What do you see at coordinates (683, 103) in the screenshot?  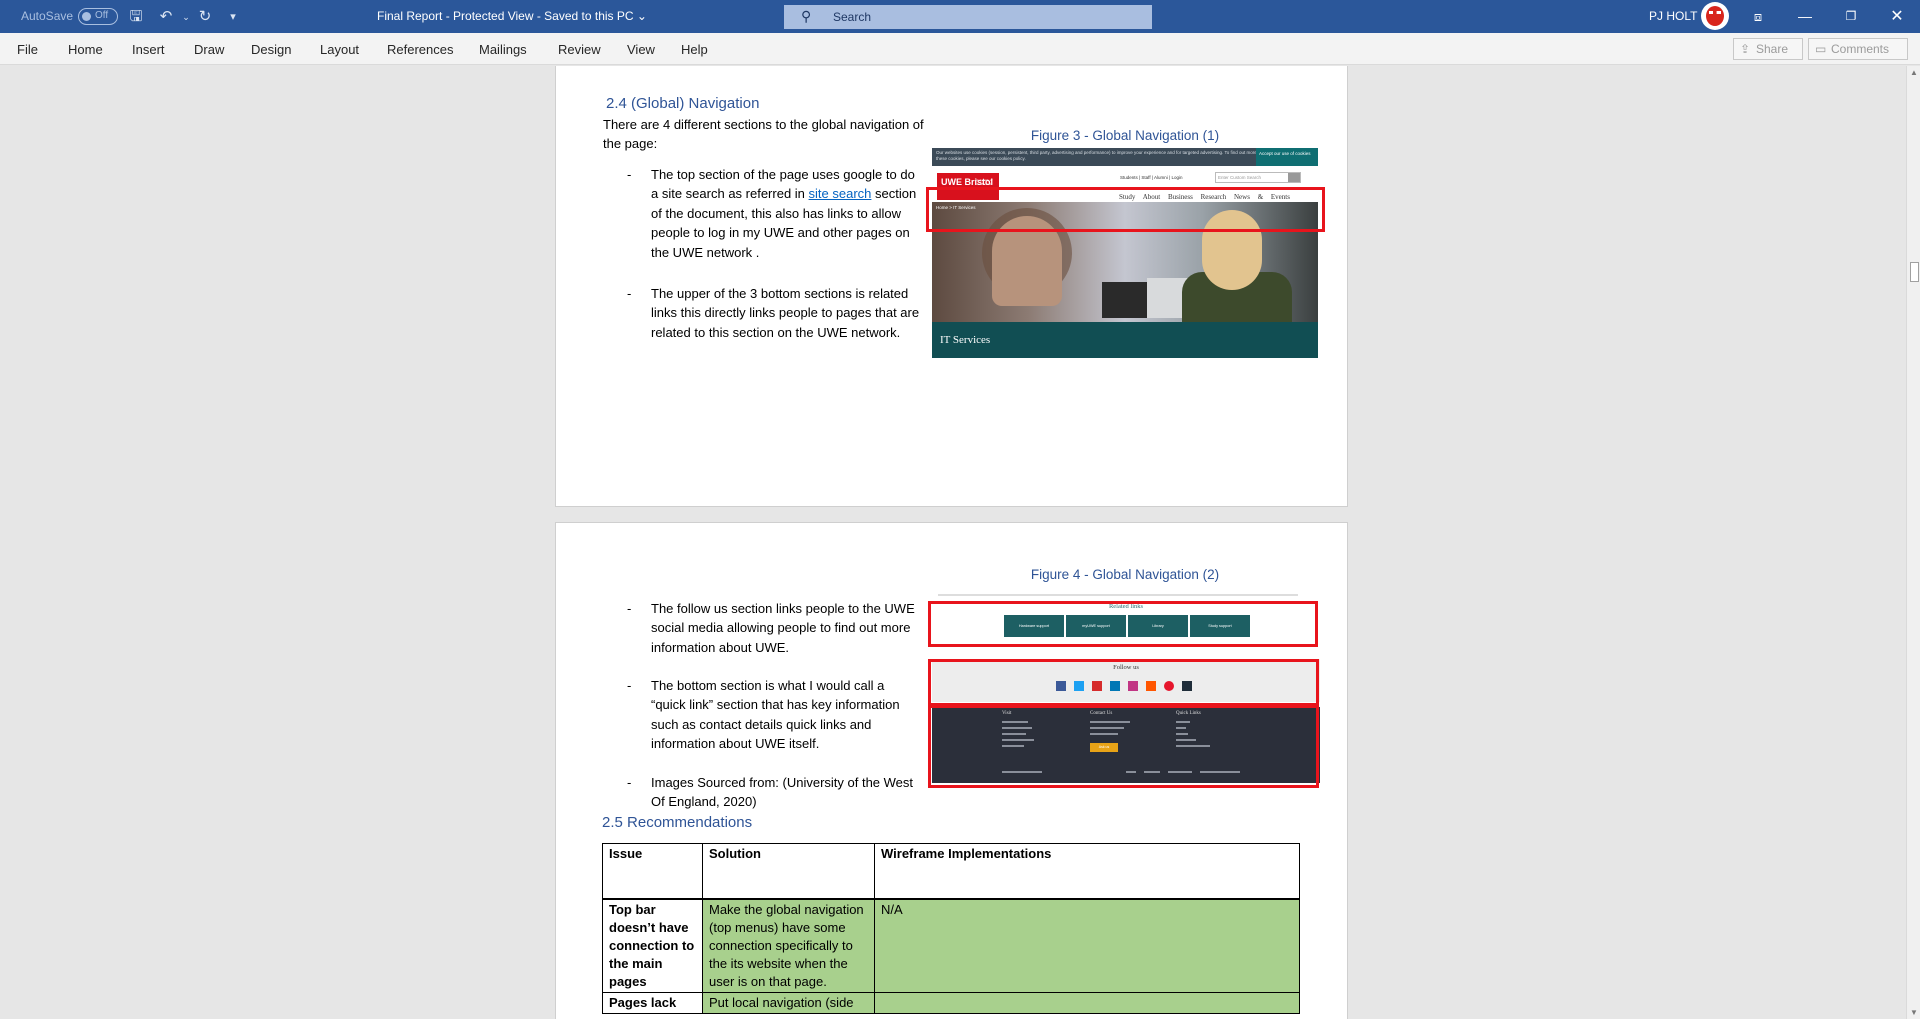 I see `section-heading-global-navigation: 2.4 (Global) Navigation` at bounding box center [683, 103].